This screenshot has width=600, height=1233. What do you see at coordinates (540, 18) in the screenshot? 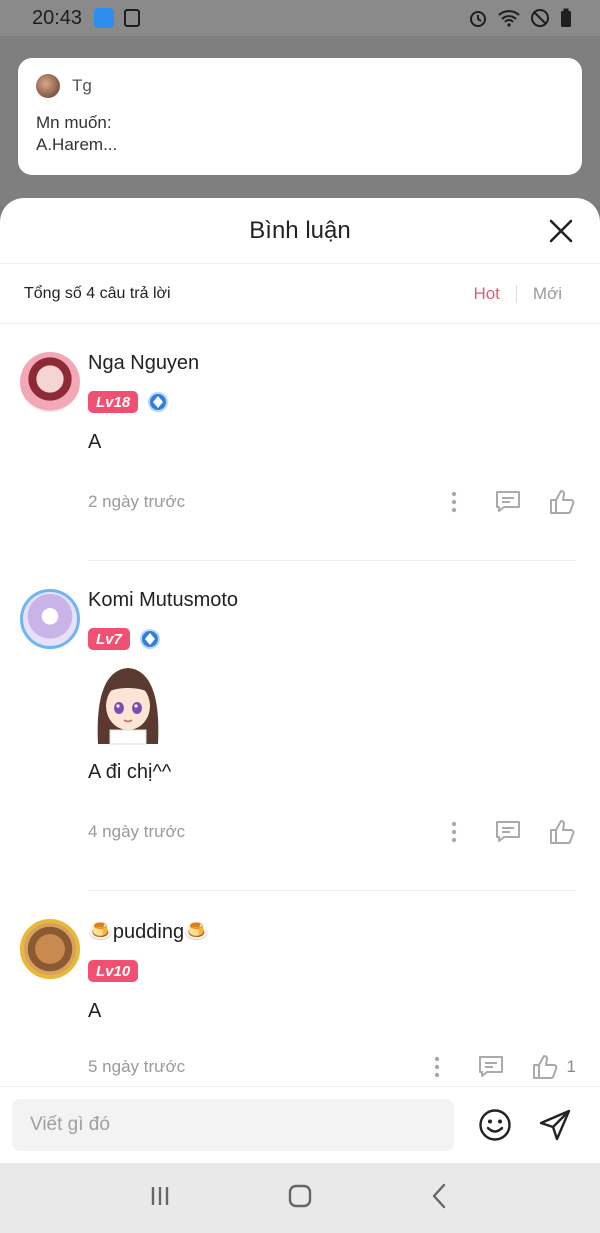
I see `do-not-disturb-icon` at bounding box center [540, 18].